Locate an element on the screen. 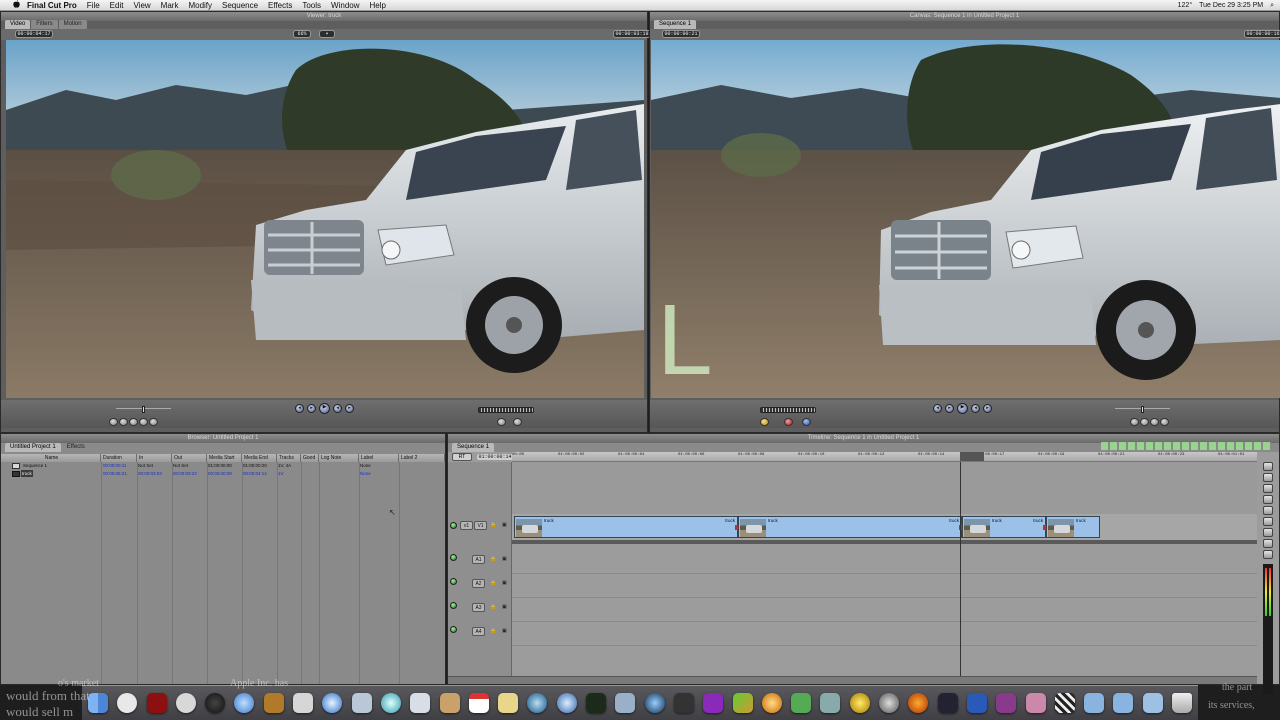  canvas-add-keyframe-button is located at coordinates (1164, 422).